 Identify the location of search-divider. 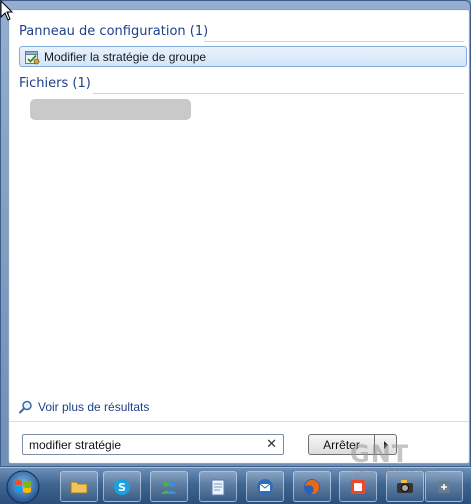
(239, 421).